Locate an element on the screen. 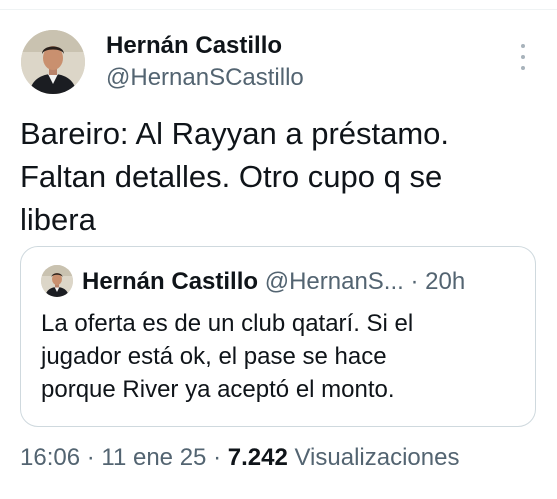 The width and height of the screenshot is (557, 499). more-vertical-icon is located at coordinates (523, 57).